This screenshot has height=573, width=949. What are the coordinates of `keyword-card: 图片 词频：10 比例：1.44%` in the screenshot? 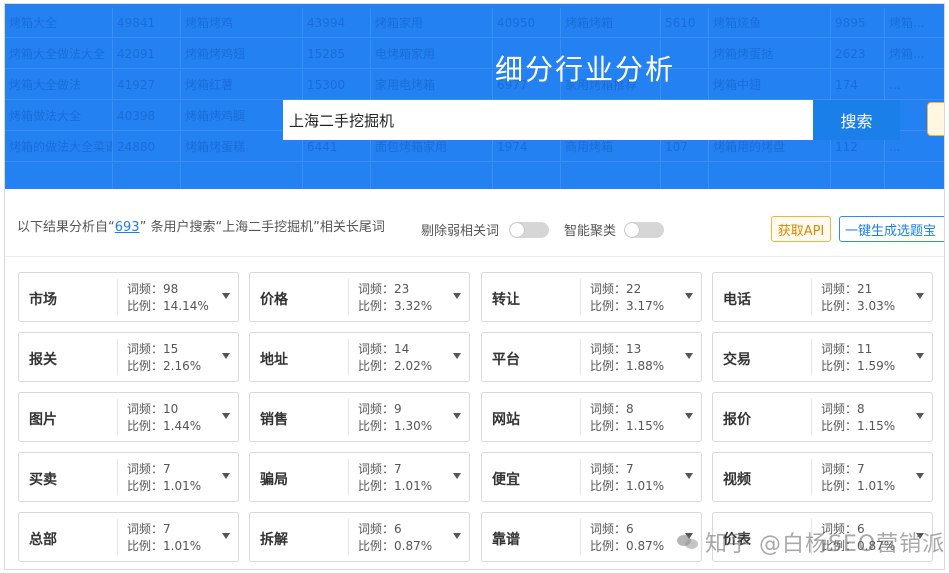 It's located at (128, 417).